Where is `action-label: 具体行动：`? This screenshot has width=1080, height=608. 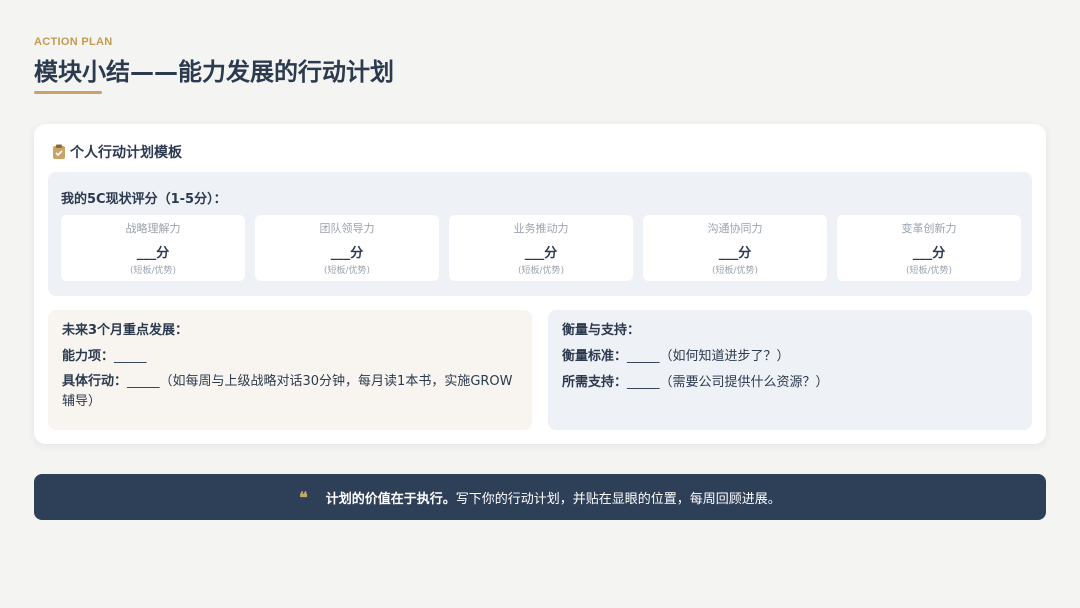
action-label: 具体行动： is located at coordinates (95, 381).